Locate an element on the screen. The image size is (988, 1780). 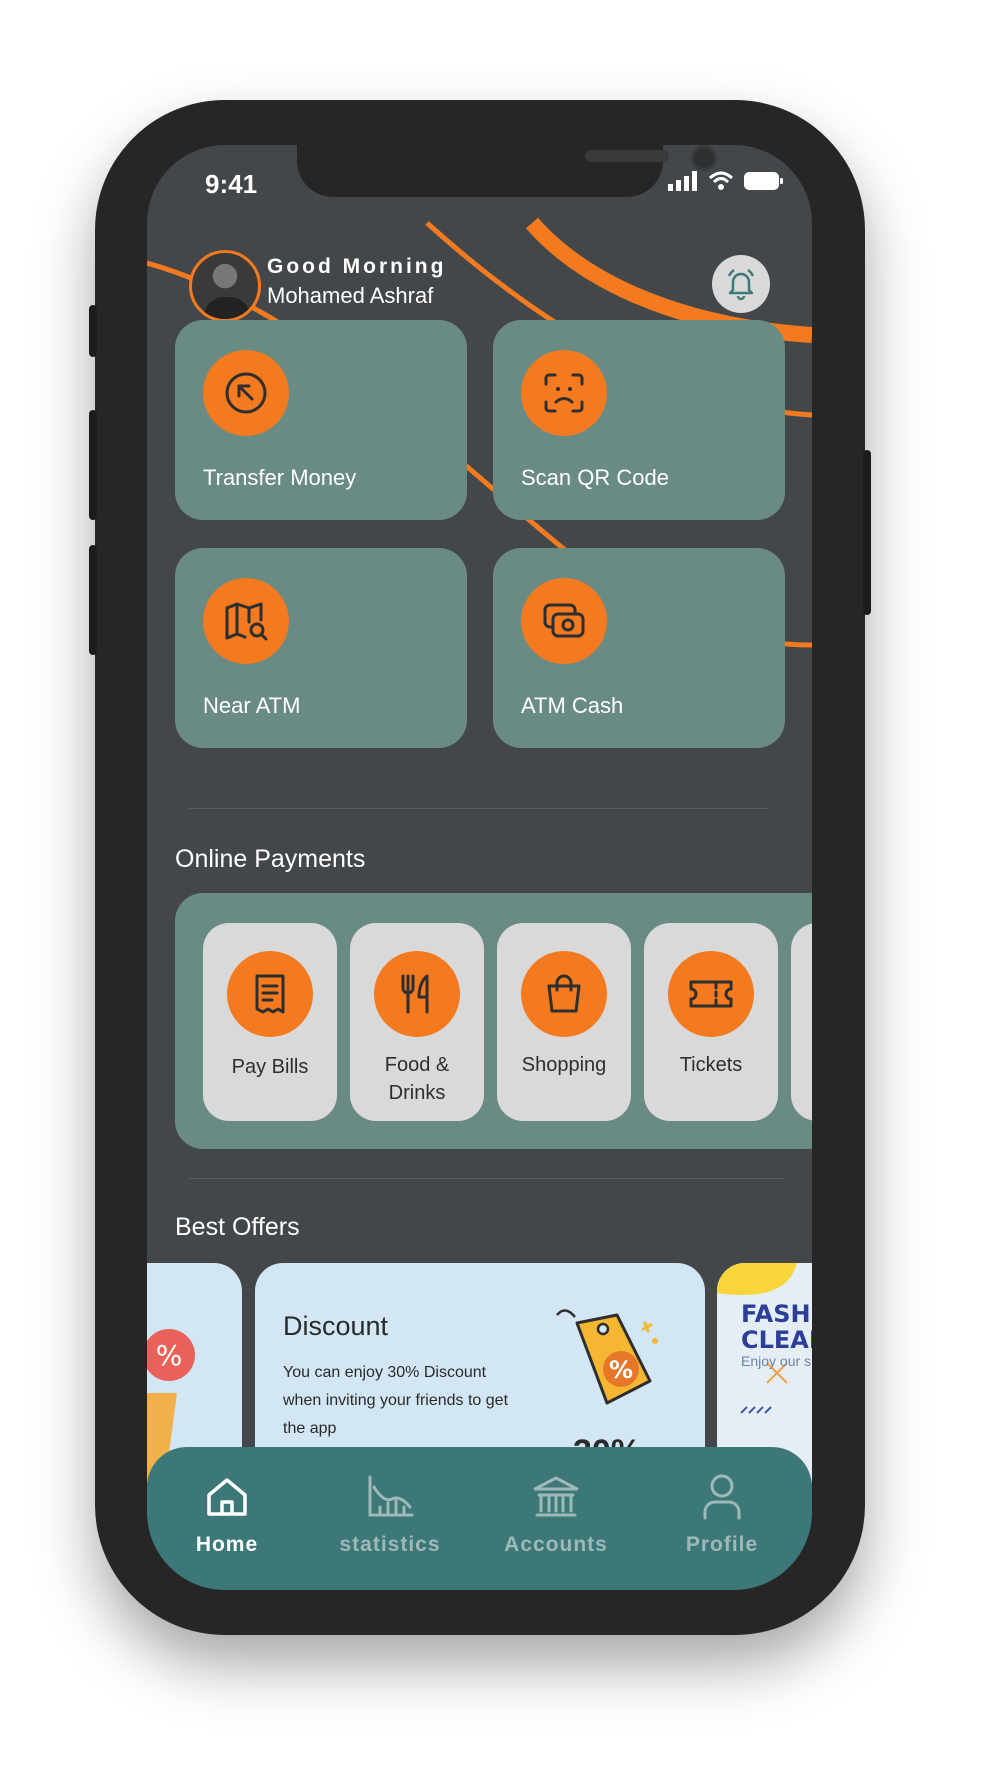
nav-accounts: Accounts is located at coordinates (556, 1512).